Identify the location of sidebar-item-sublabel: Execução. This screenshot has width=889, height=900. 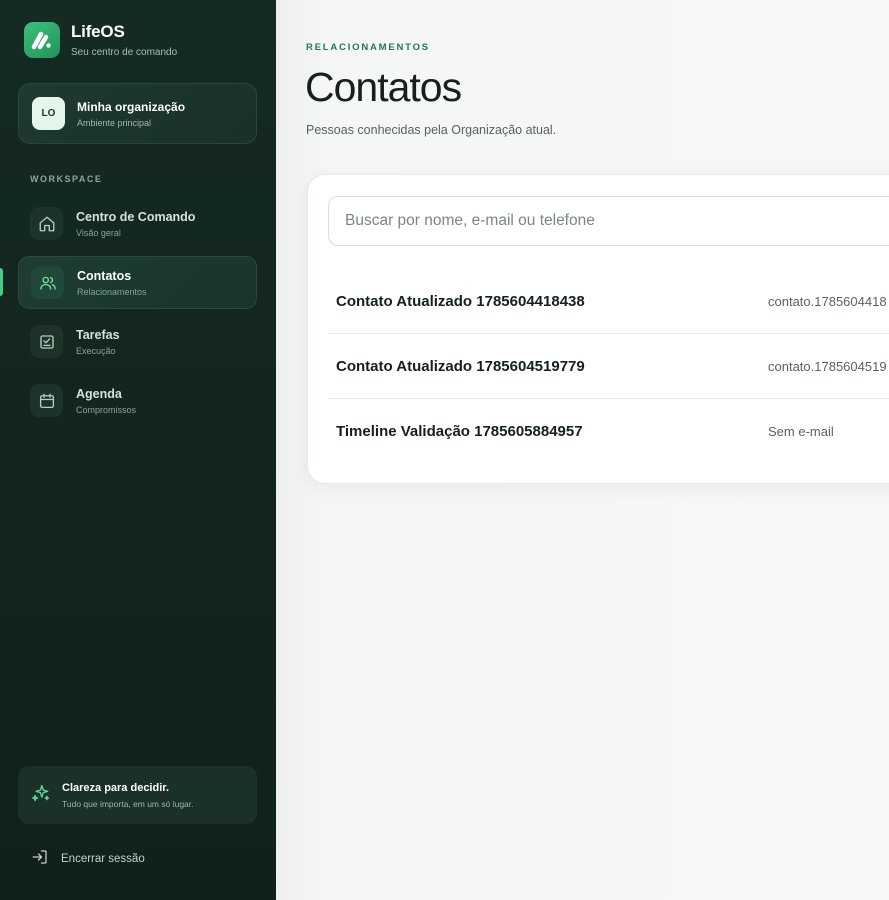
(96, 350).